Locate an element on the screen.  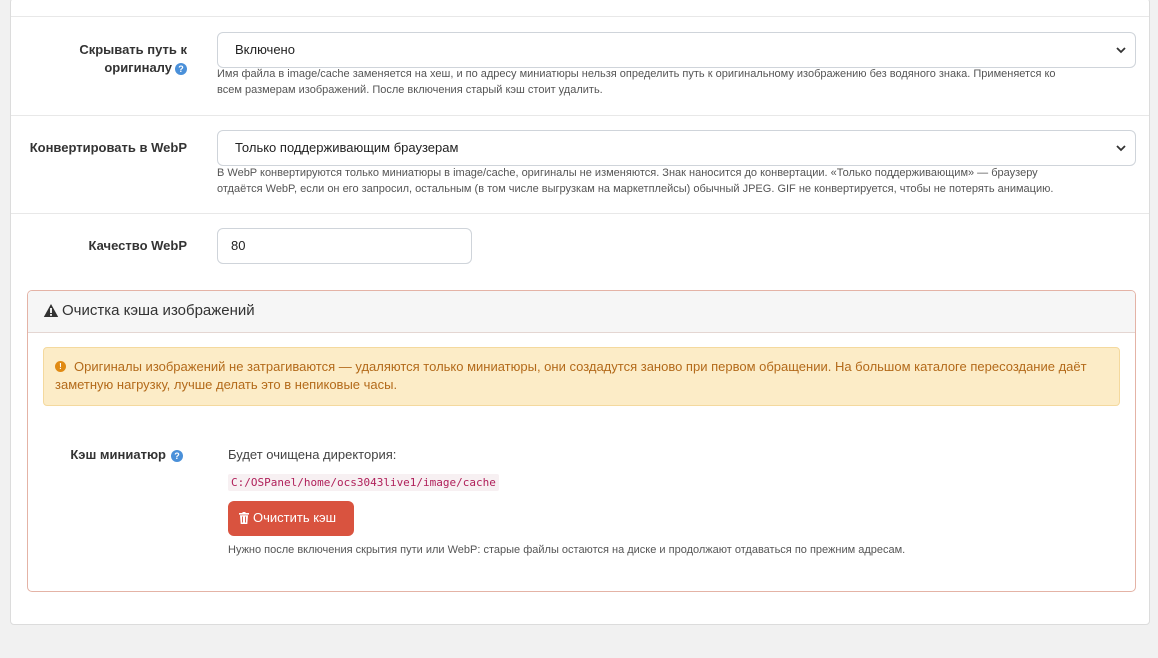
panel-title: Очистка кэша изображений is located at coordinates (158, 310).